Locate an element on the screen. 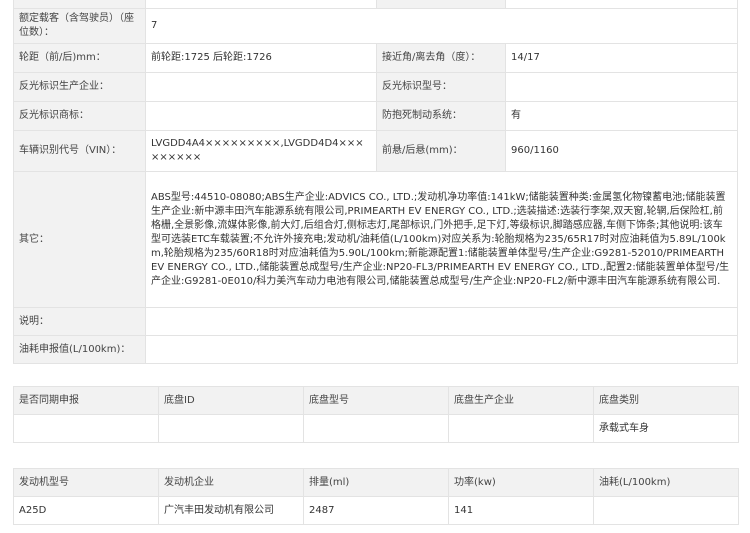 The width and height of the screenshot is (750, 533). chassis-header-model: 底盘型号 is located at coordinates (376, 400).